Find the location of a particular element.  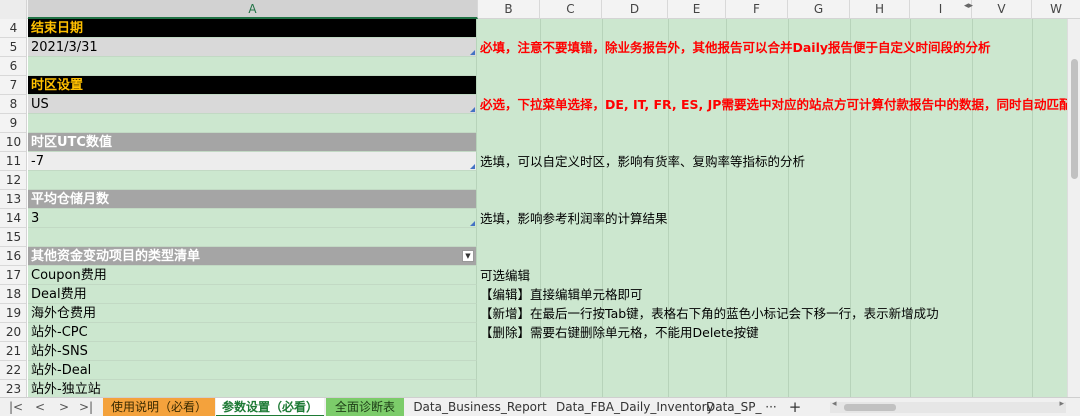

column-header-v: V is located at coordinates (1002, 9).